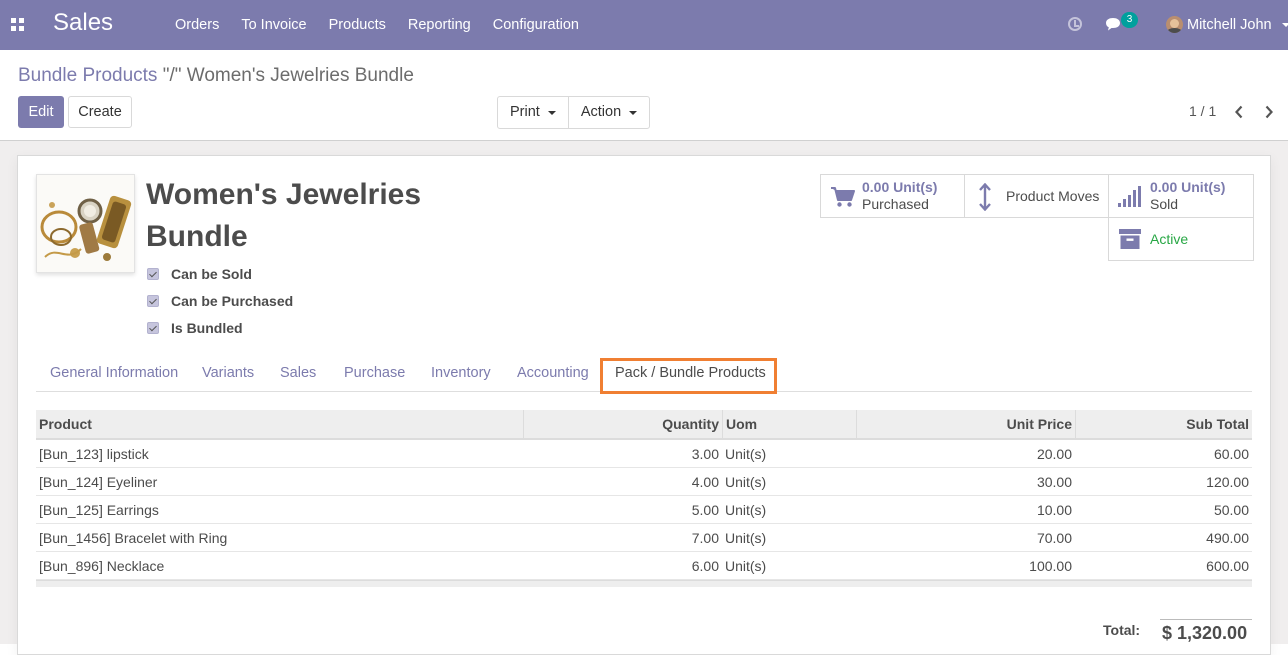 This screenshot has height=655, width=1288. What do you see at coordinates (1050, 566) in the screenshot?
I see `cell-unit-price: 100.00` at bounding box center [1050, 566].